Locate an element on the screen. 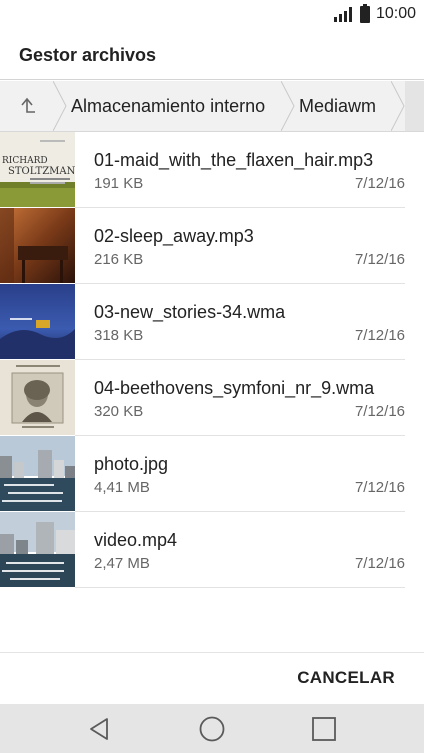 The width and height of the screenshot is (424, 753). home-button is located at coordinates (212, 728).